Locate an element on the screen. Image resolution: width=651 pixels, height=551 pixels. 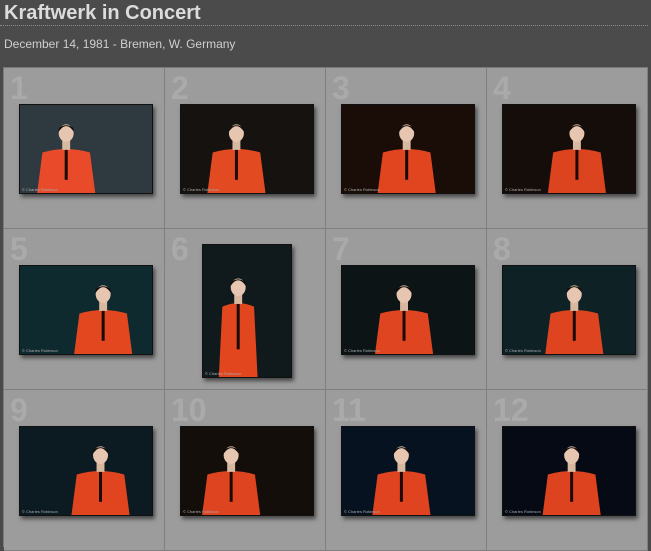
photo-number: 8 is located at coordinates (502, 249).